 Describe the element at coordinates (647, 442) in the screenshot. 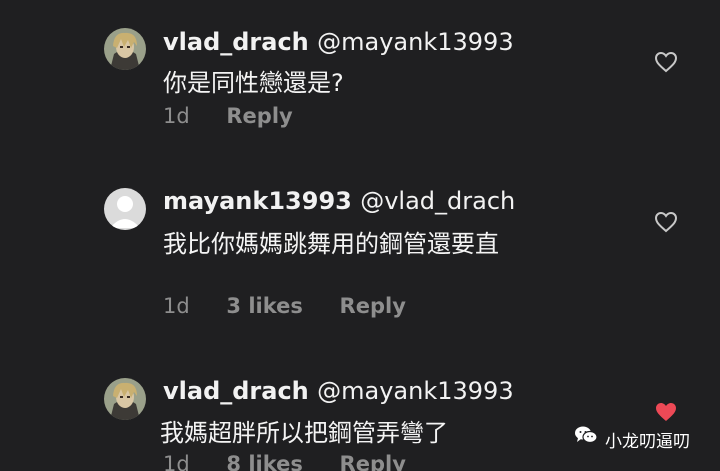

I see `watermark-text: 小龙叨逼叨` at that location.